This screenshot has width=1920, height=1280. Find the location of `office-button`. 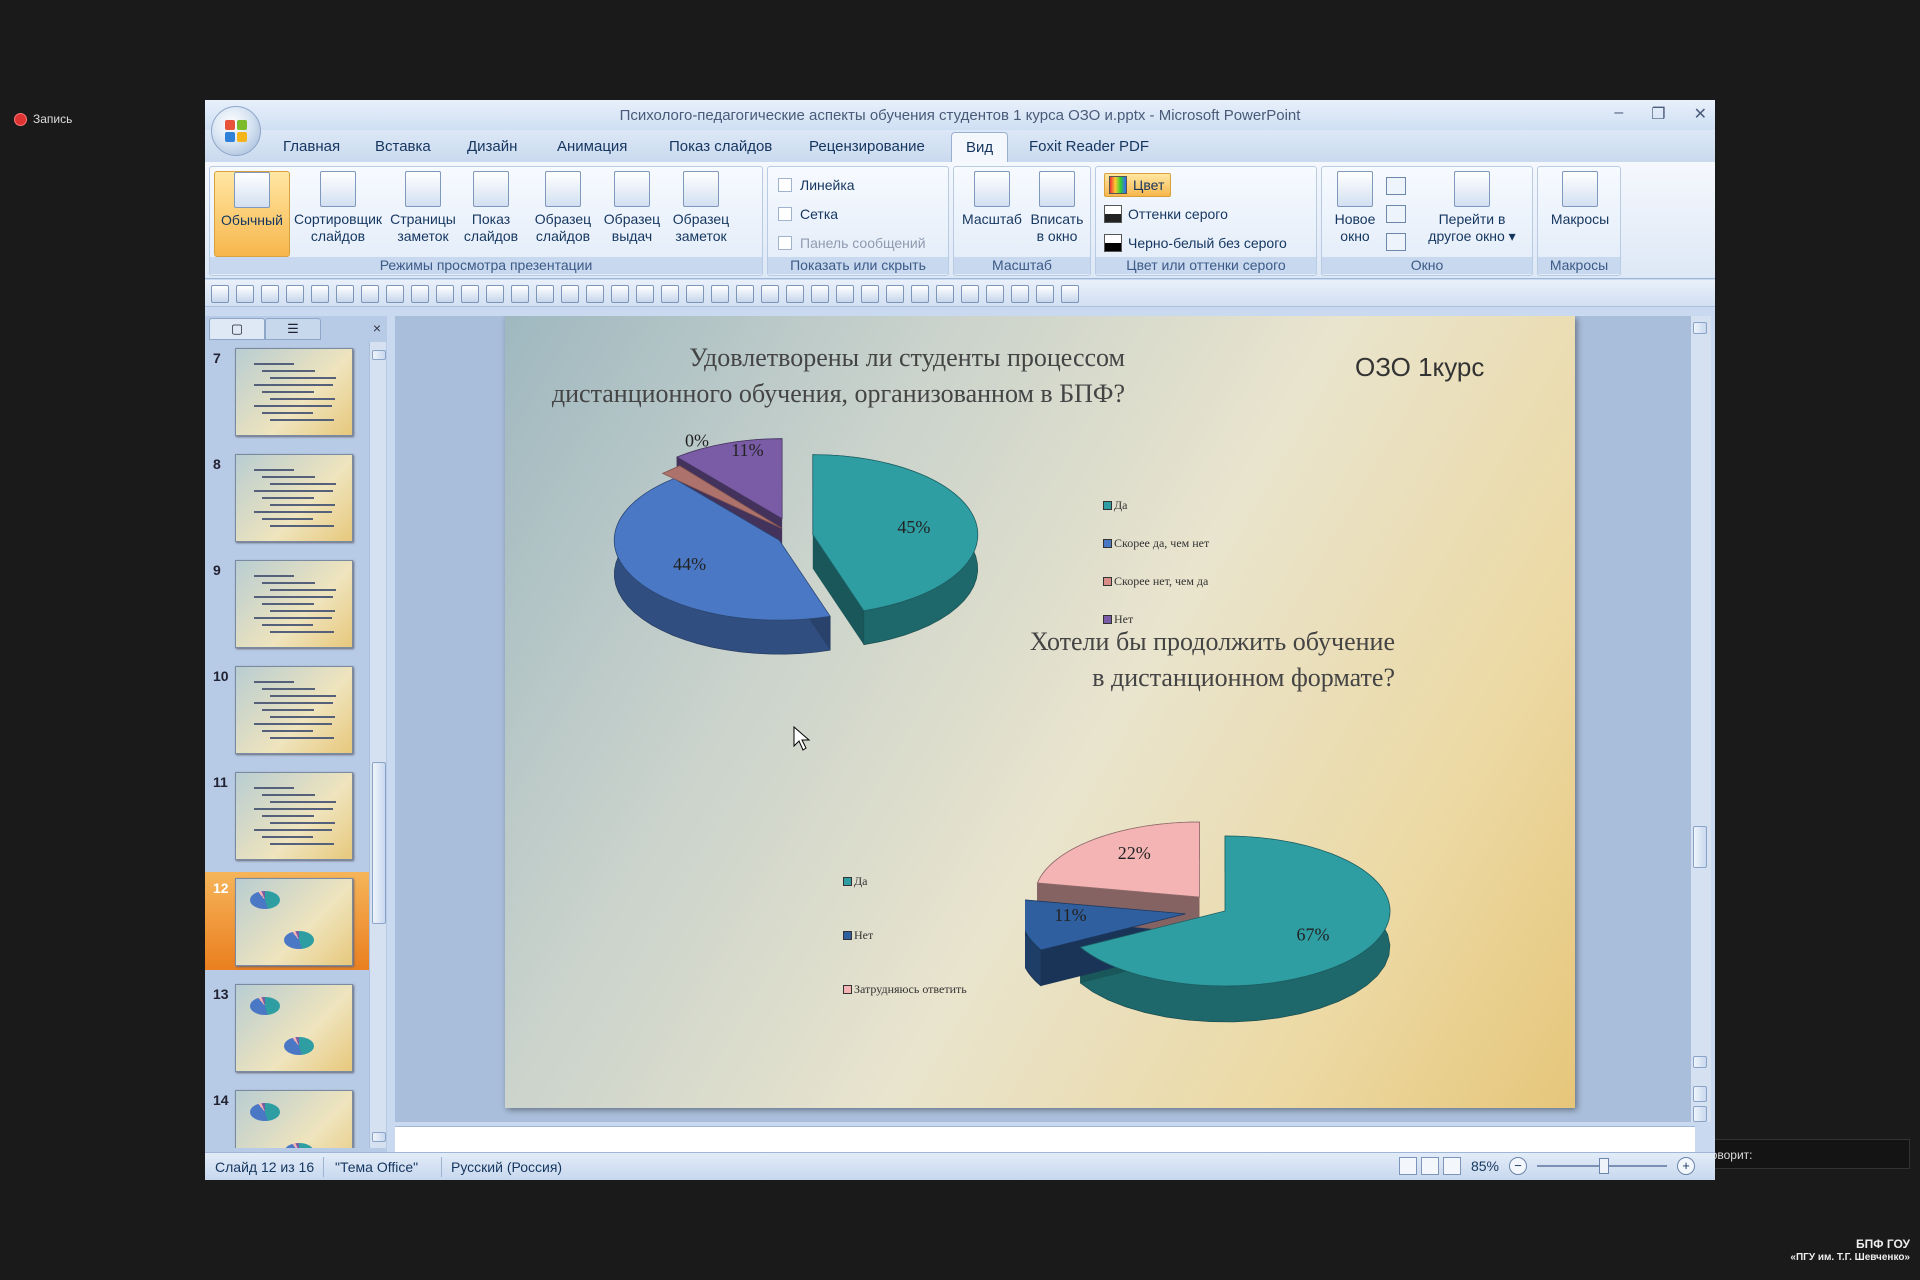

office-button is located at coordinates (236, 131).